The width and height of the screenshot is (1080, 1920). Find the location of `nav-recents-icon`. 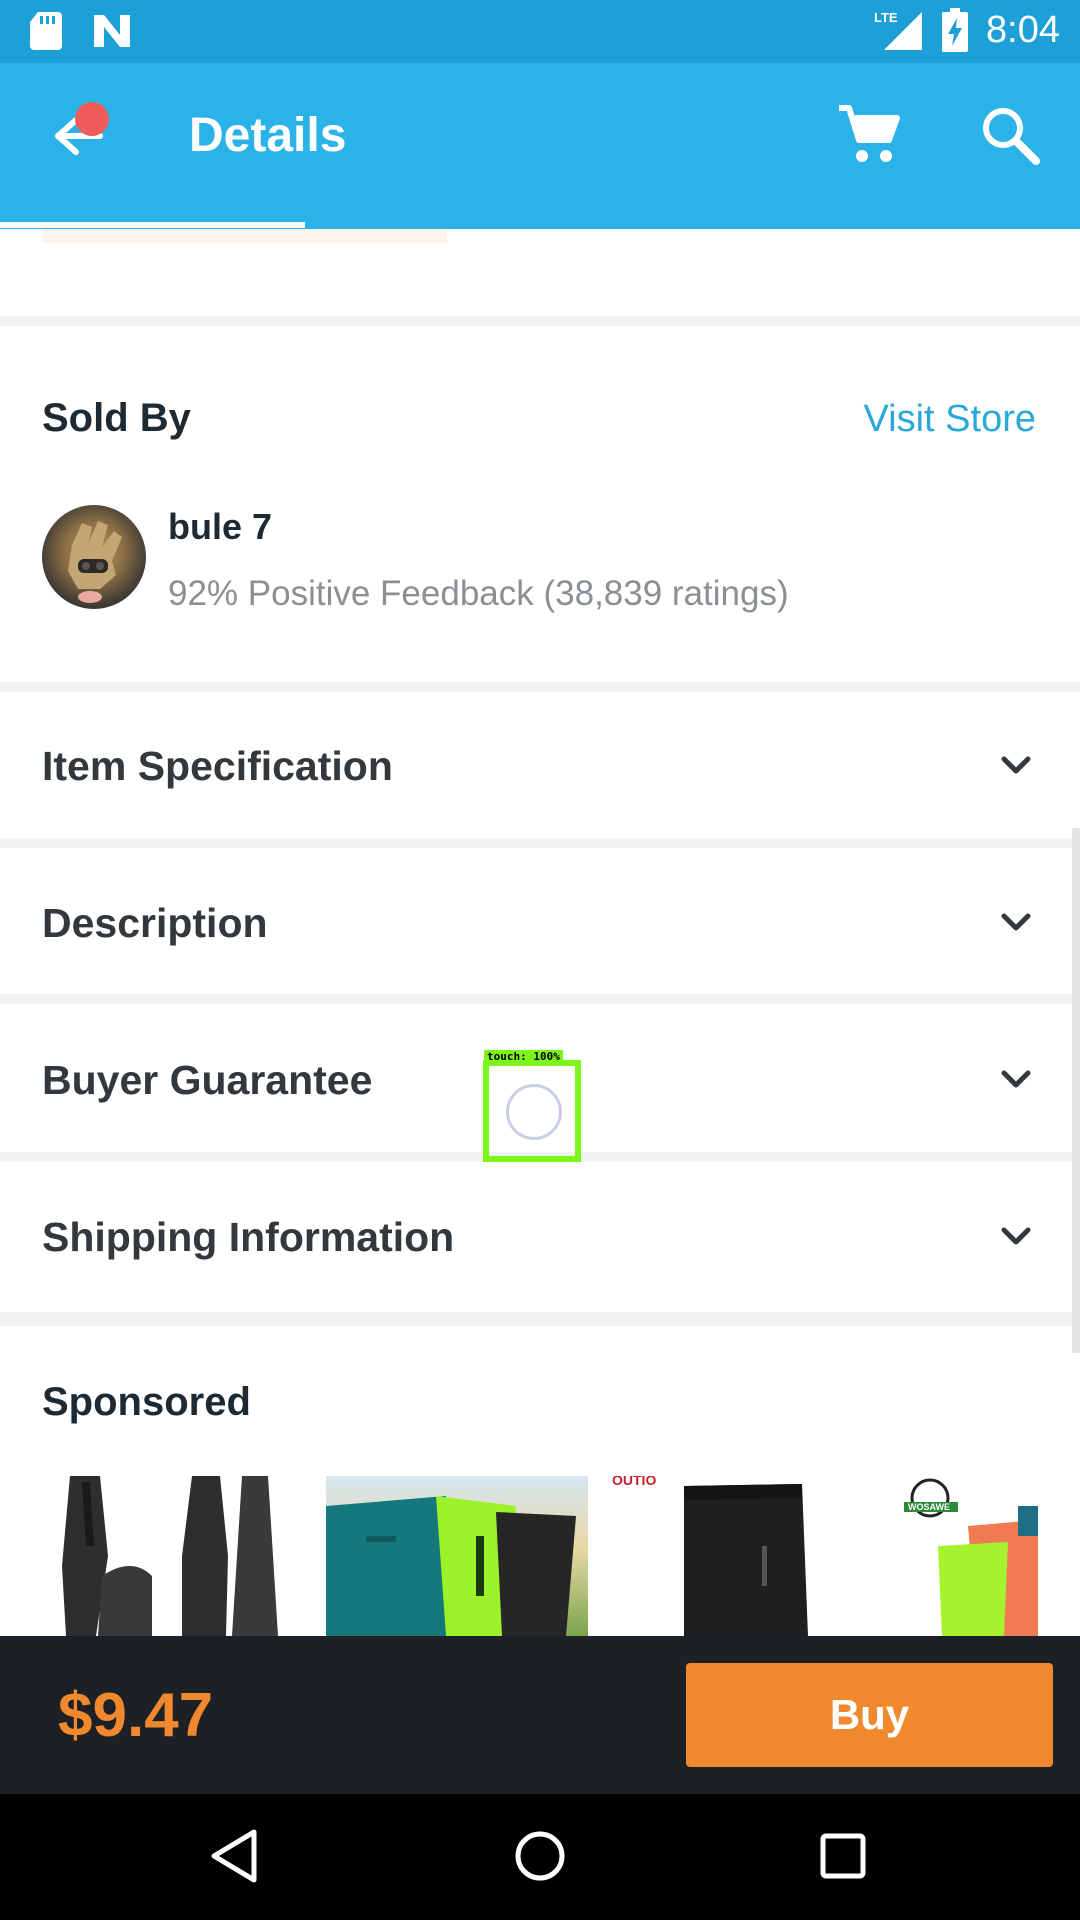

nav-recents-icon is located at coordinates (843, 1856).